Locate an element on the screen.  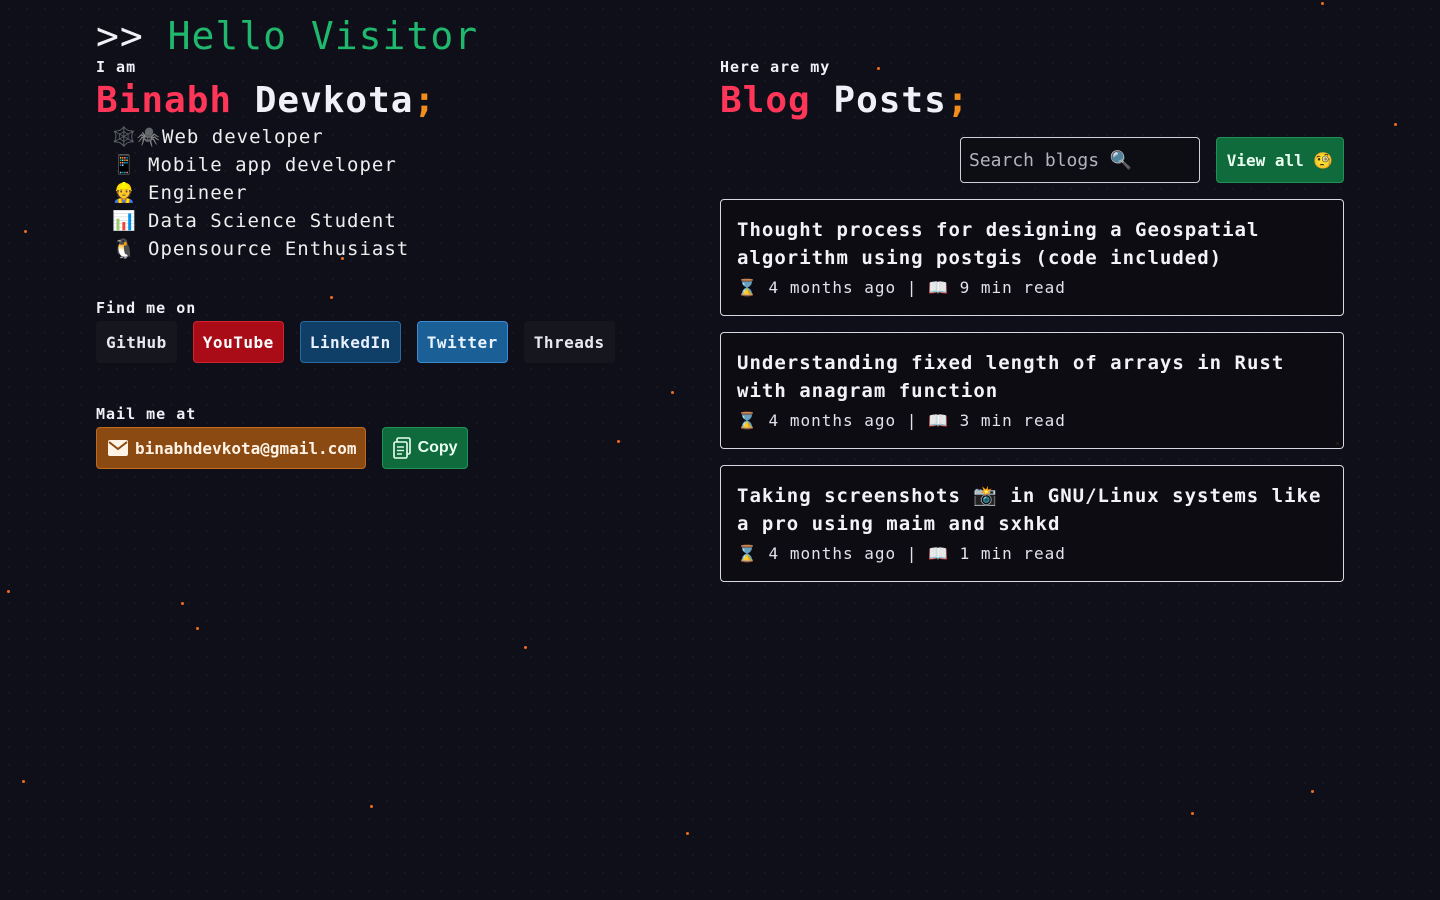
role-label: Mobile app developer is located at coordinates (272, 165).